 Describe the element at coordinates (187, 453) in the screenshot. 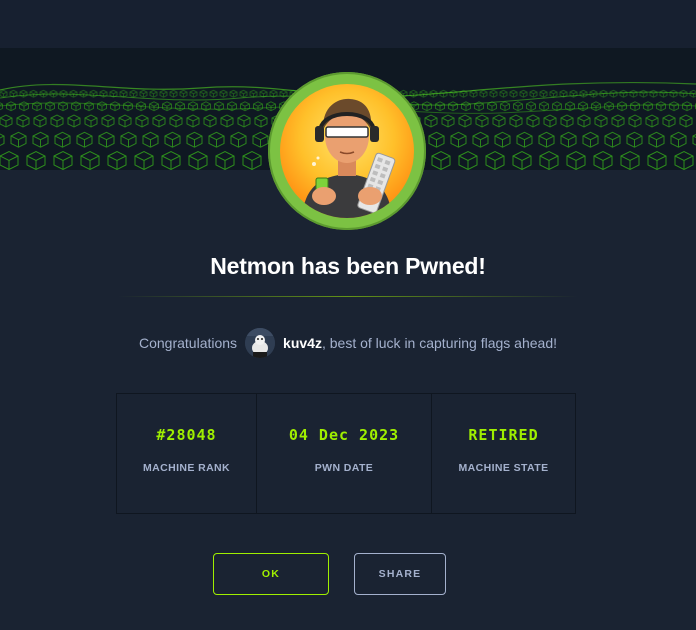

I see `stat-machine-rank: #28048 MACHINE RANK` at that location.